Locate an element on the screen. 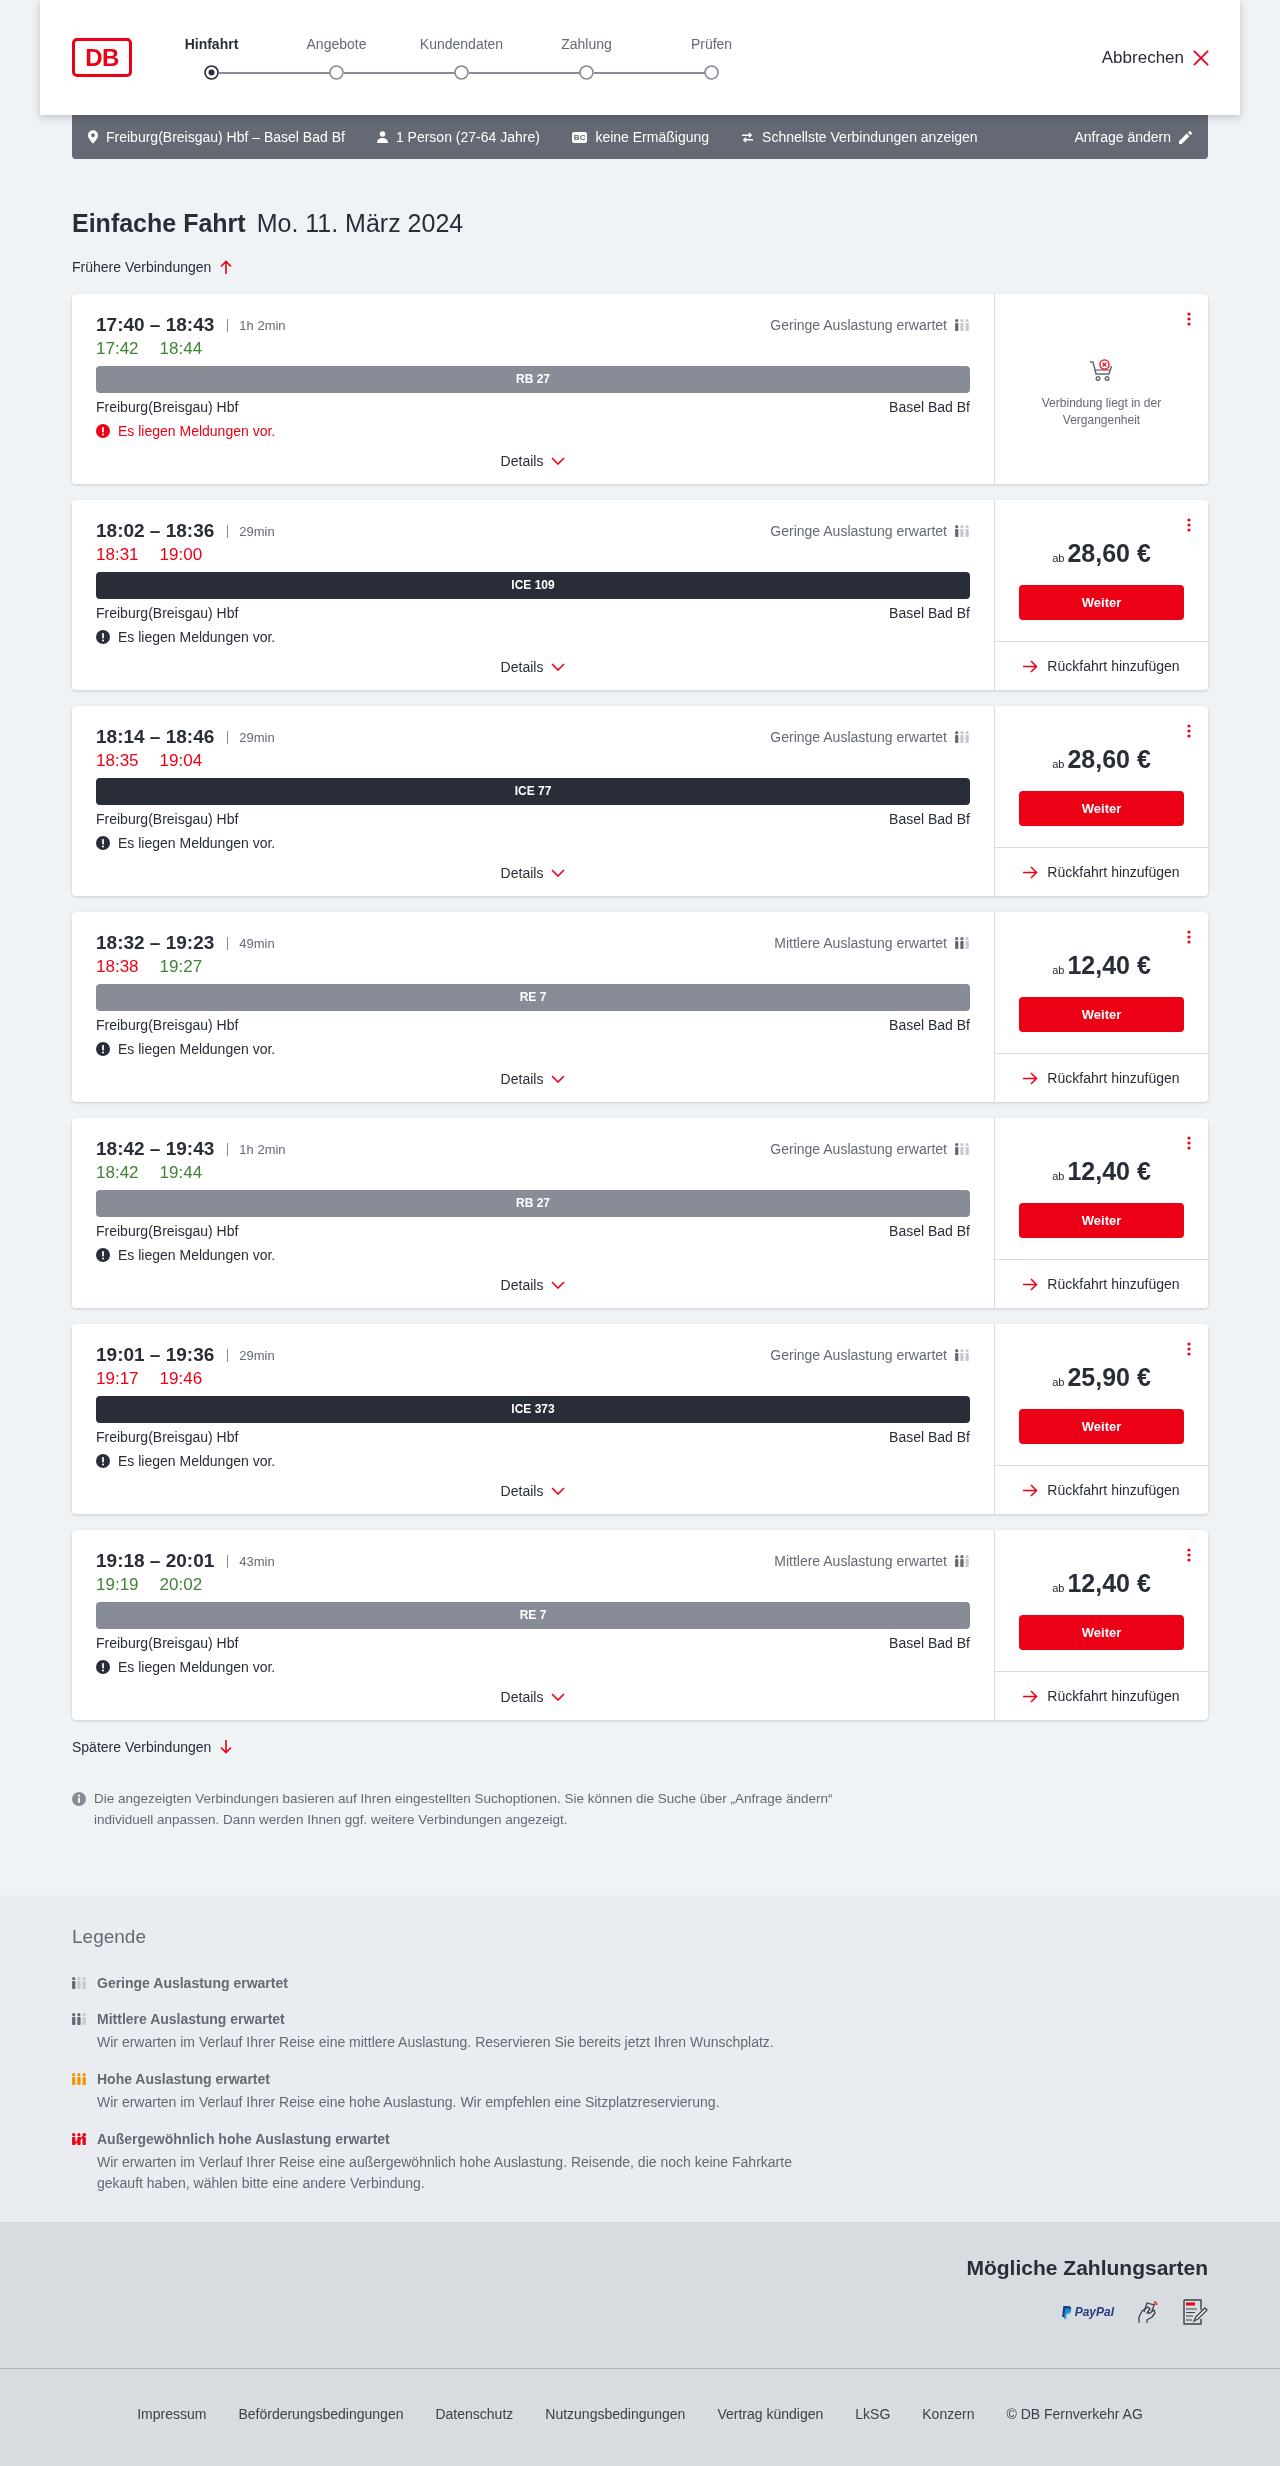 Image resolution: width=1280 pixels, height=2466 pixels. later-connections-link: Spätere Verbindungen is located at coordinates (152, 1747).